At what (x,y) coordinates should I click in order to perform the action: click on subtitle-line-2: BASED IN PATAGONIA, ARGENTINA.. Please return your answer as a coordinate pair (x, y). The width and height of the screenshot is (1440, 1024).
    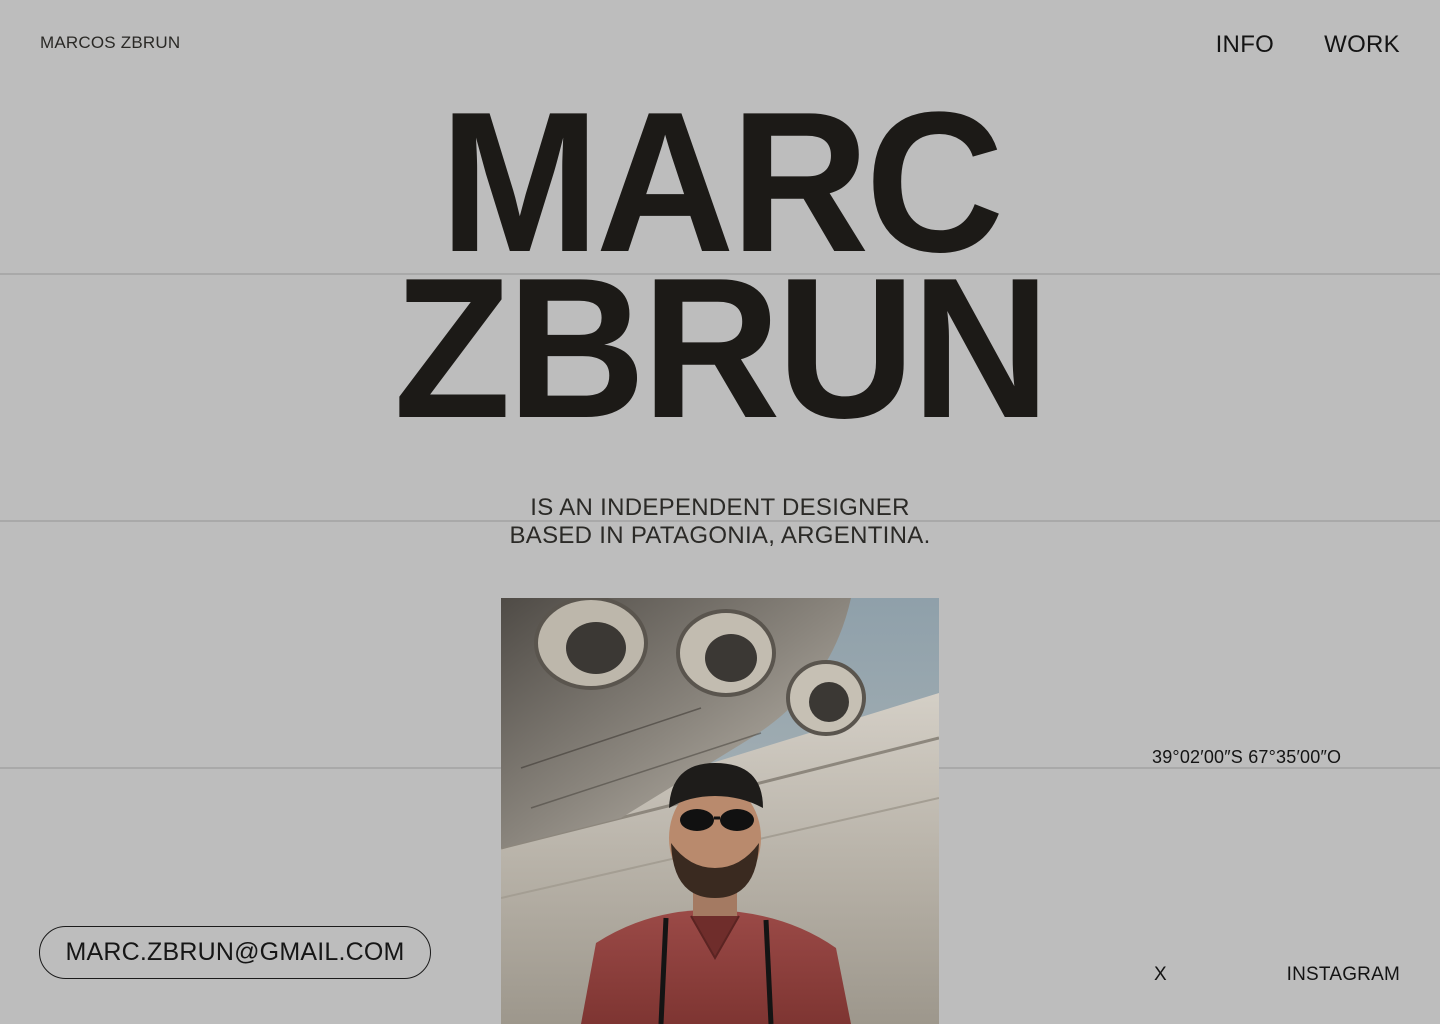
    Looking at the image, I should click on (720, 535).